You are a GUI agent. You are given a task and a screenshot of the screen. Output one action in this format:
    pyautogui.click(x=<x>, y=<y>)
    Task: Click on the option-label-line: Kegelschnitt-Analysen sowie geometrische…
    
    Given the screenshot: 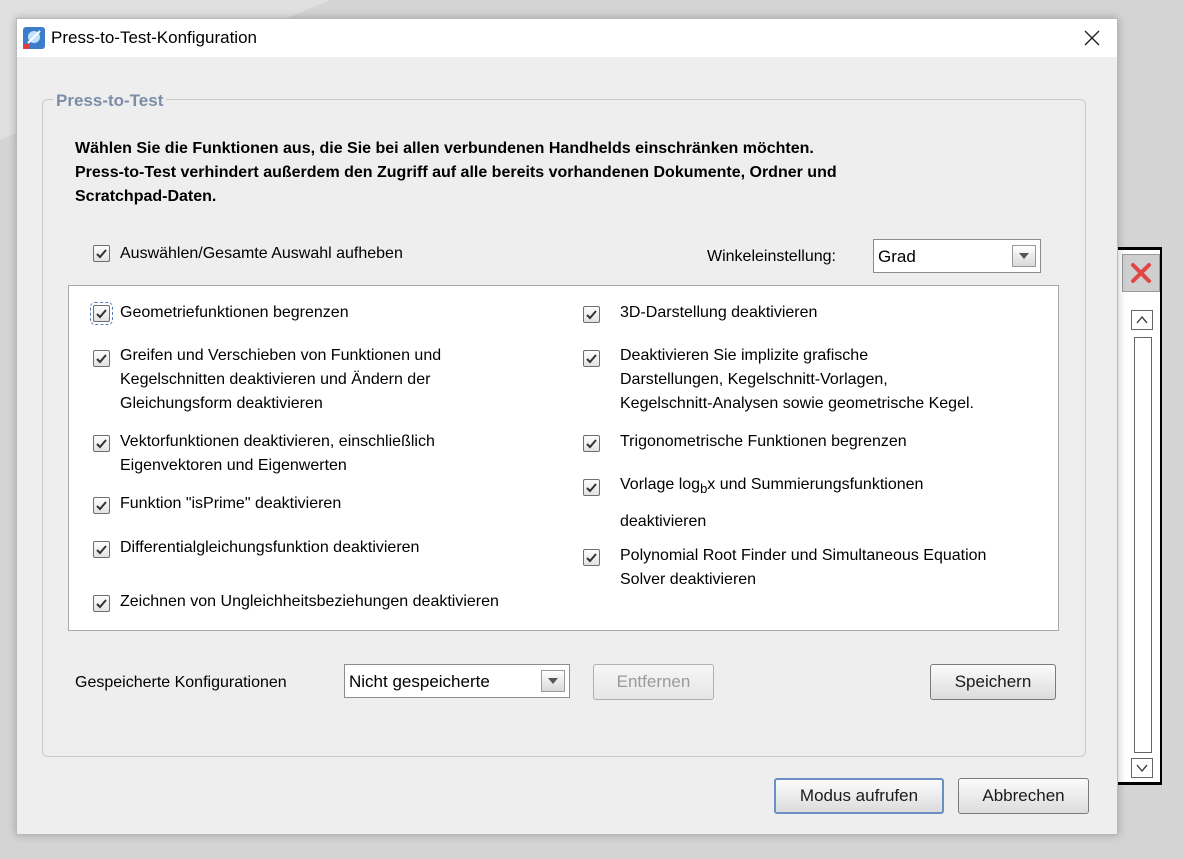 What is the action you would take?
    pyautogui.click(x=797, y=403)
    